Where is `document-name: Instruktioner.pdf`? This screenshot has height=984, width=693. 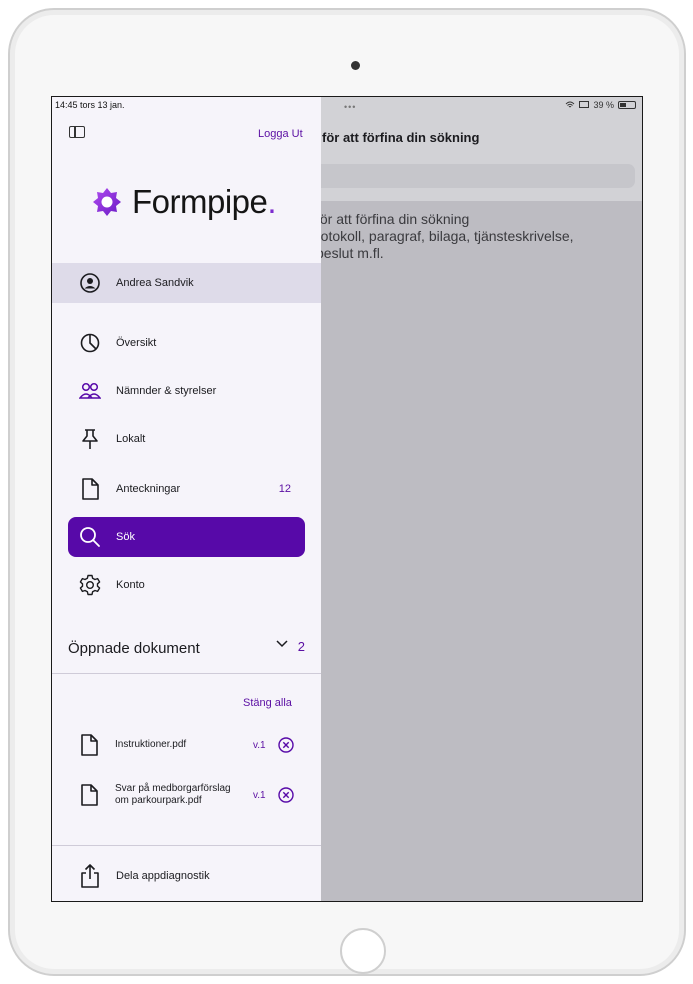
document-name: Instruktioner.pdf is located at coordinates (151, 744).